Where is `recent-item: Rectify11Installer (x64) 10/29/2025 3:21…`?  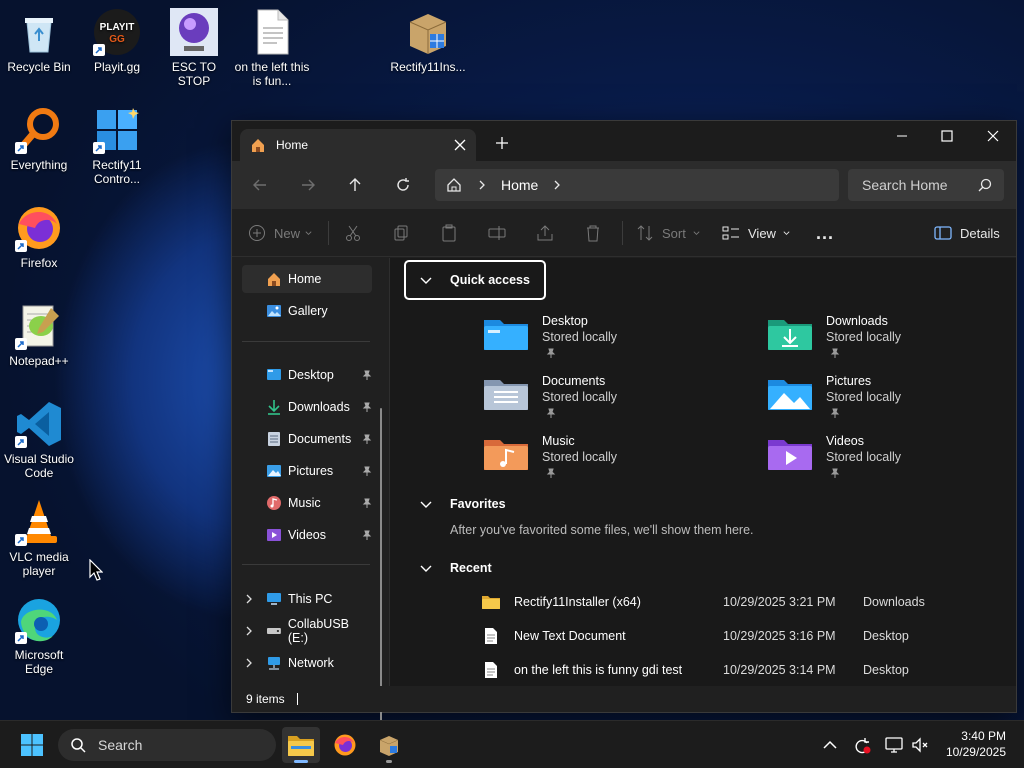 recent-item: Rectify11Installer (x64) 10/29/2025 3:21… is located at coordinates (742, 602).